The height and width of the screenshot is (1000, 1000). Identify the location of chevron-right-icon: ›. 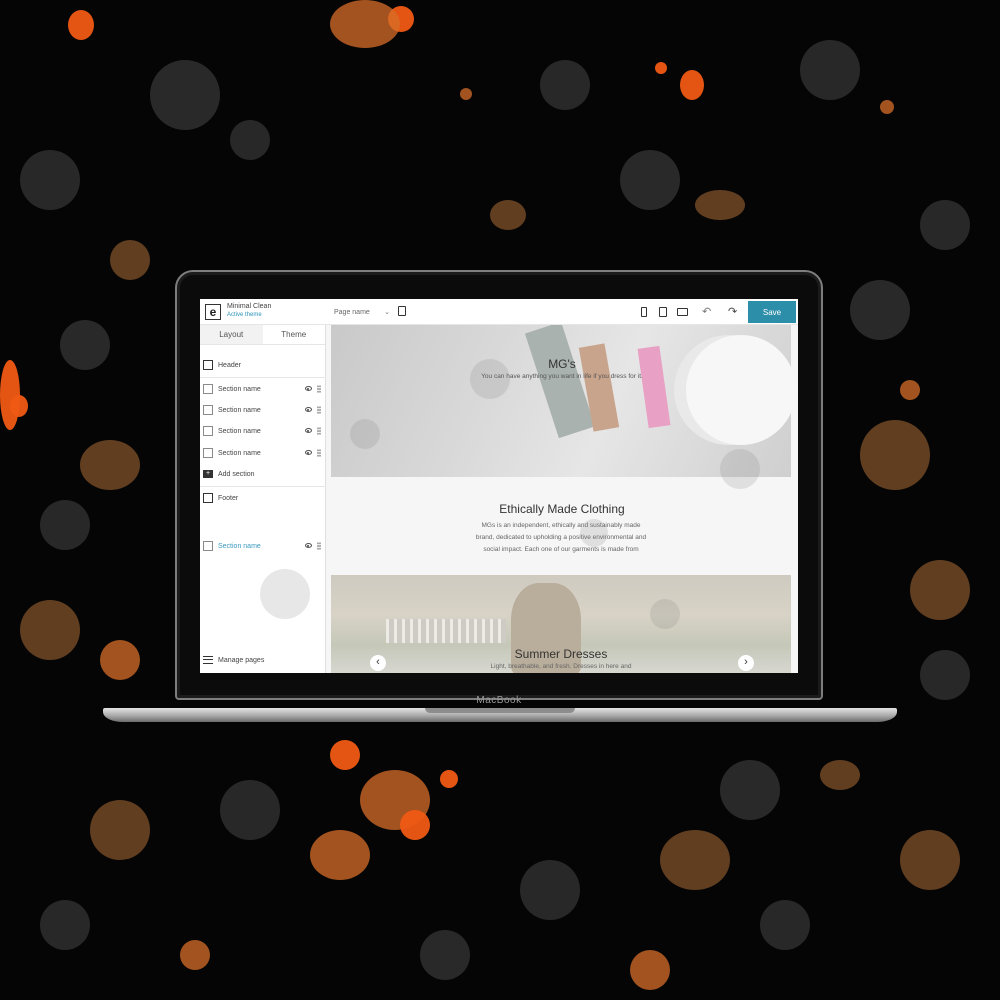
(746, 663).